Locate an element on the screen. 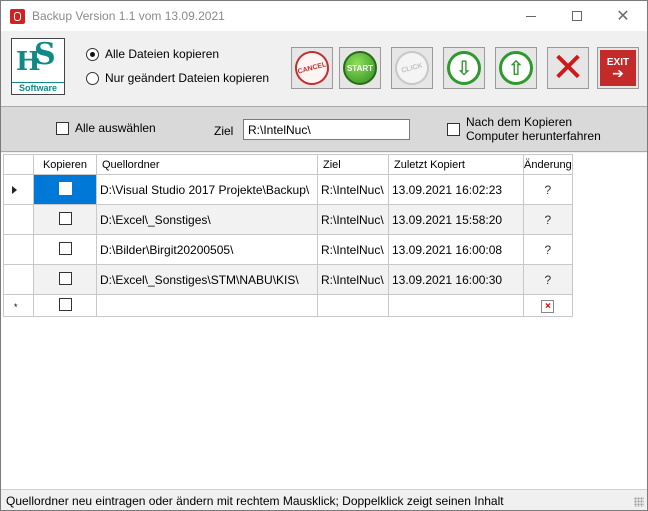 This screenshot has height=511, width=648. delete-button: ✕ is located at coordinates (568, 68).